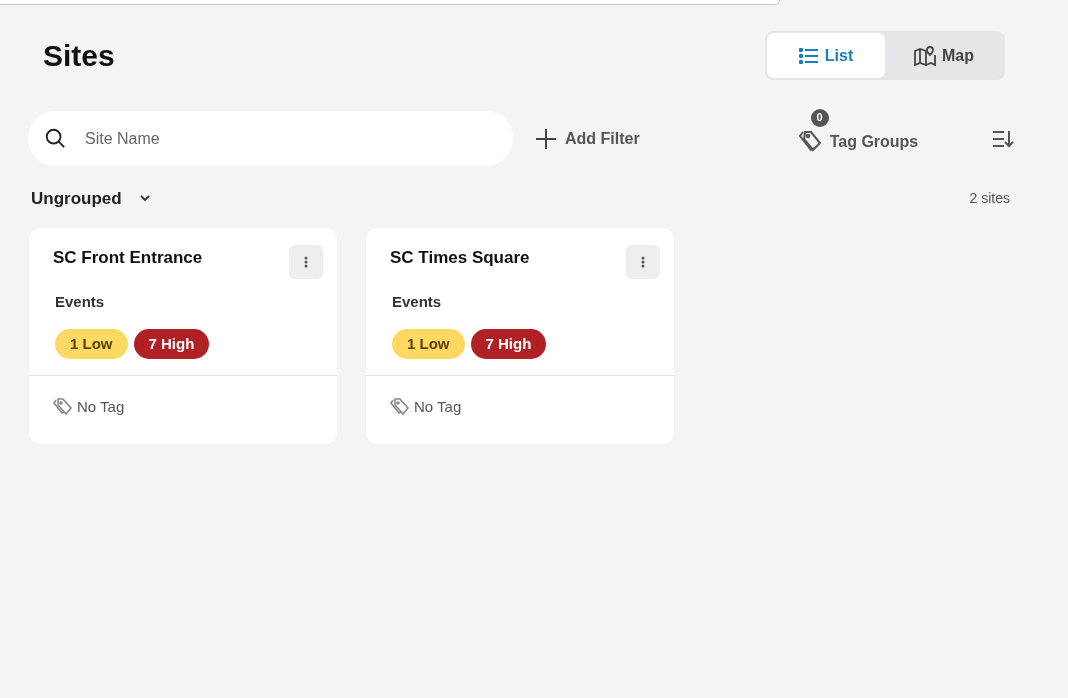 The height and width of the screenshot is (698, 1068). What do you see at coordinates (270, 138) in the screenshot?
I see `search-field: Site Name` at bounding box center [270, 138].